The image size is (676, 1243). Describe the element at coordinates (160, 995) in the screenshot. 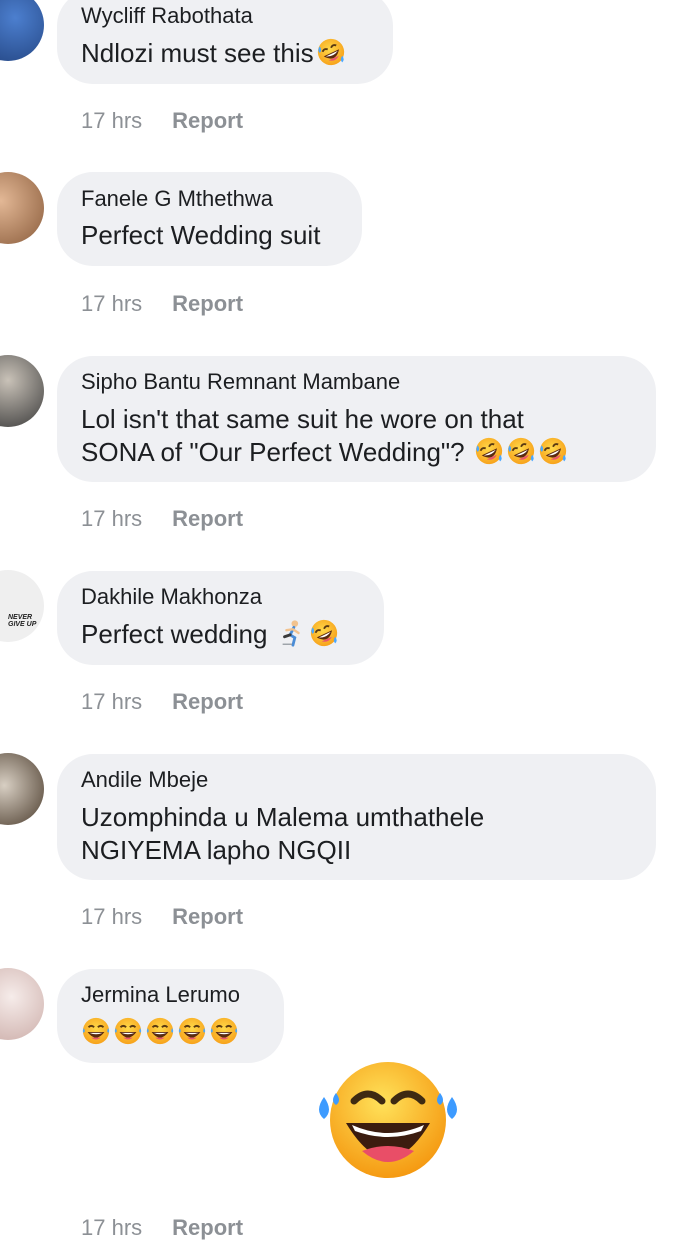

I see `comment-author: Jermina Lerumo` at that location.